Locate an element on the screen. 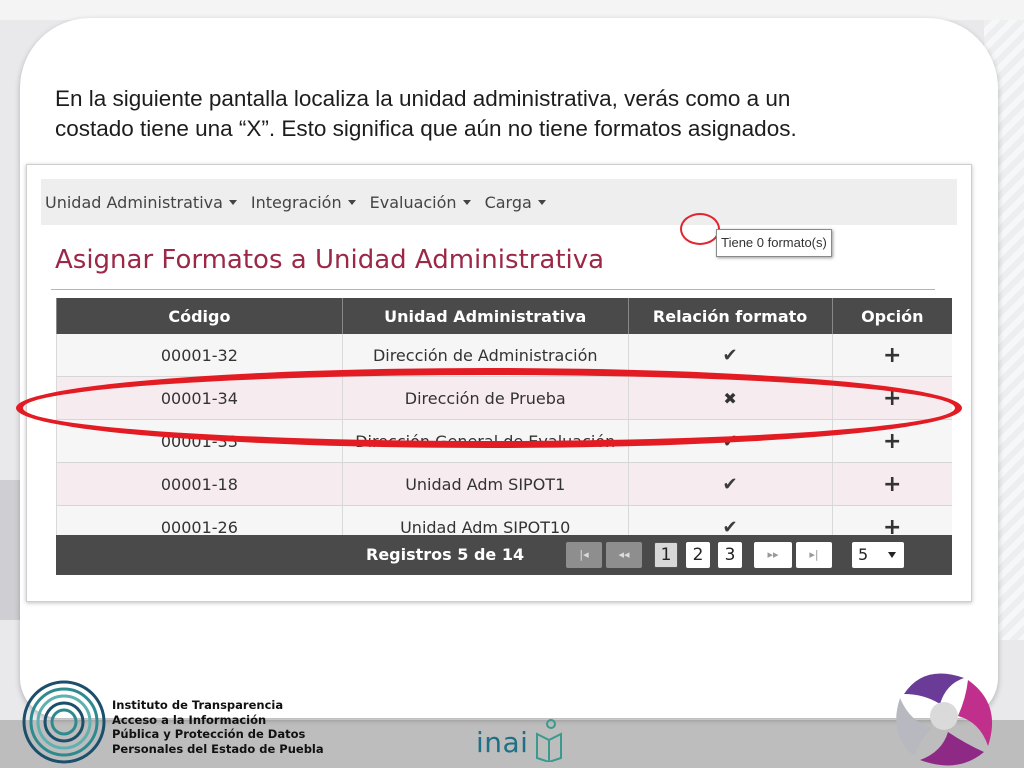 The image size is (1024, 768). nav-menu-label: Unidad Administrativa is located at coordinates (134, 202).